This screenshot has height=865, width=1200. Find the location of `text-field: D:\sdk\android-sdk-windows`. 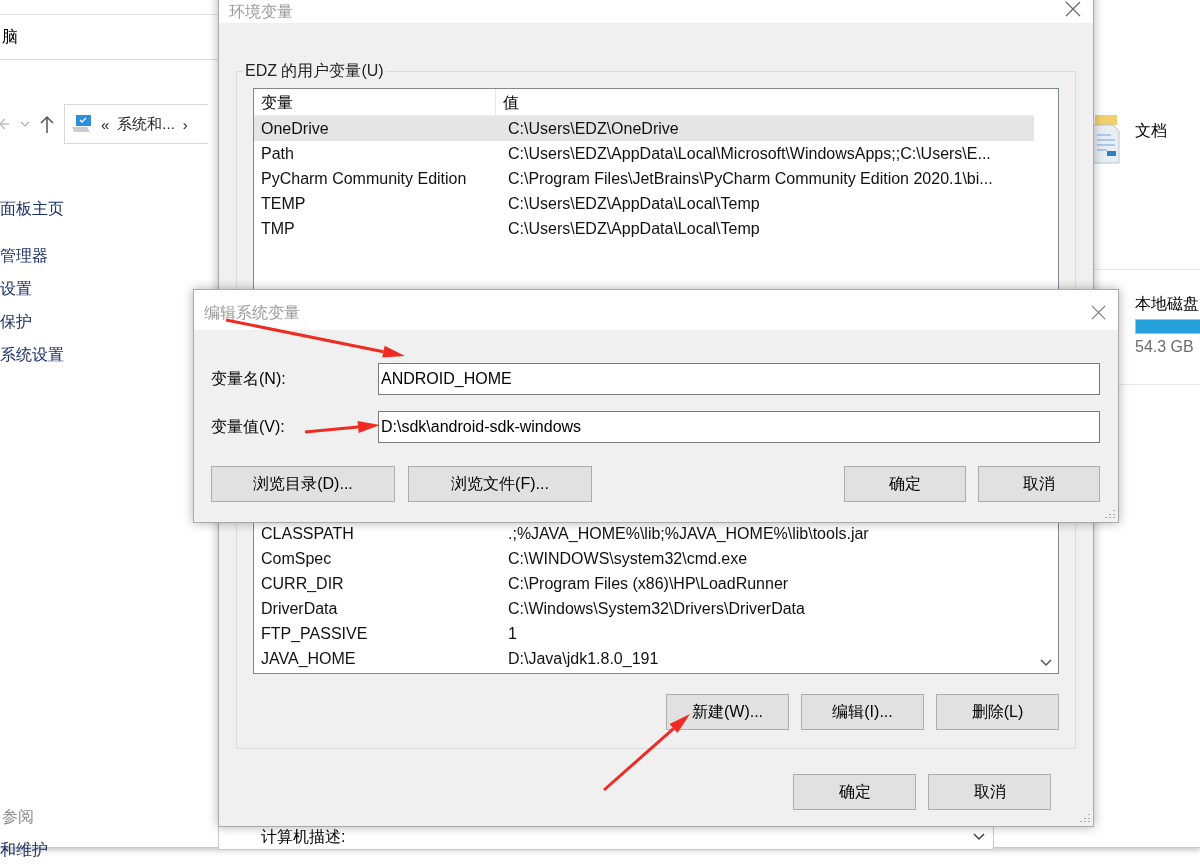

text-field: D:\sdk\android-sdk-windows is located at coordinates (739, 427).